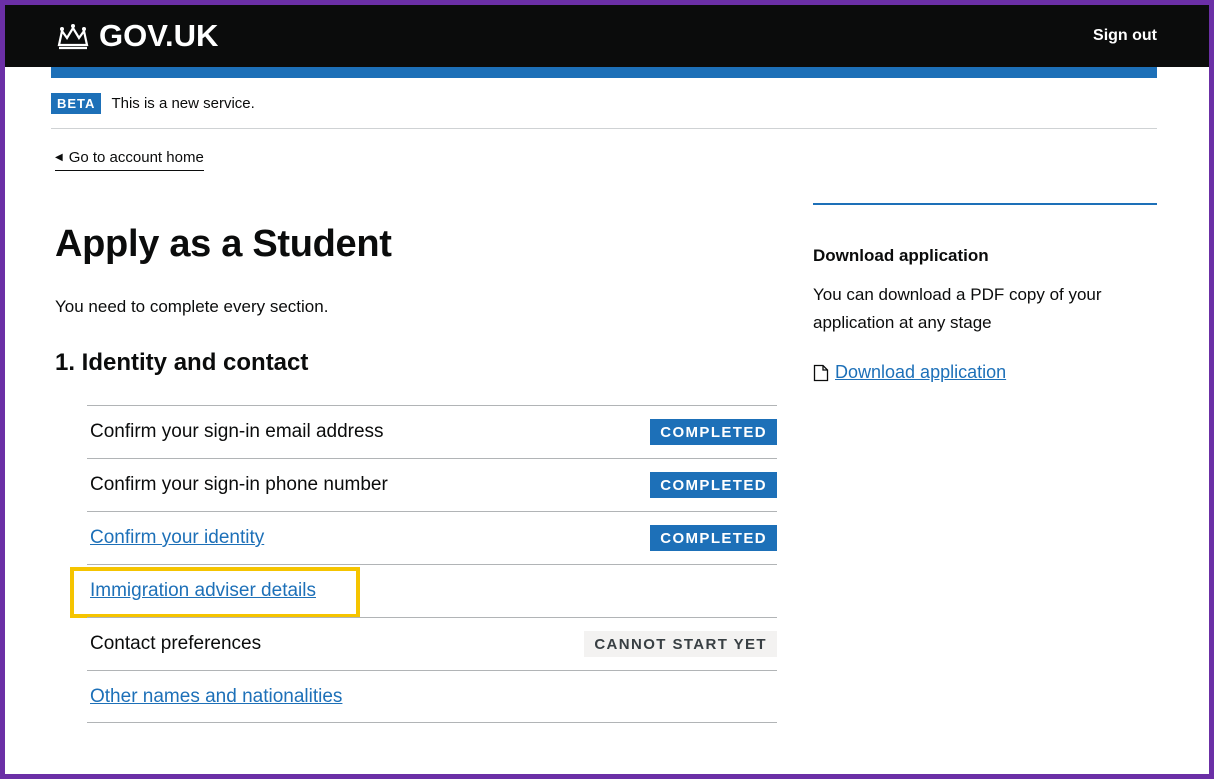 The width and height of the screenshot is (1214, 779). Describe the element at coordinates (607, 36) in the screenshot. I see `govuk-header: GOV.UK Sign out` at that location.